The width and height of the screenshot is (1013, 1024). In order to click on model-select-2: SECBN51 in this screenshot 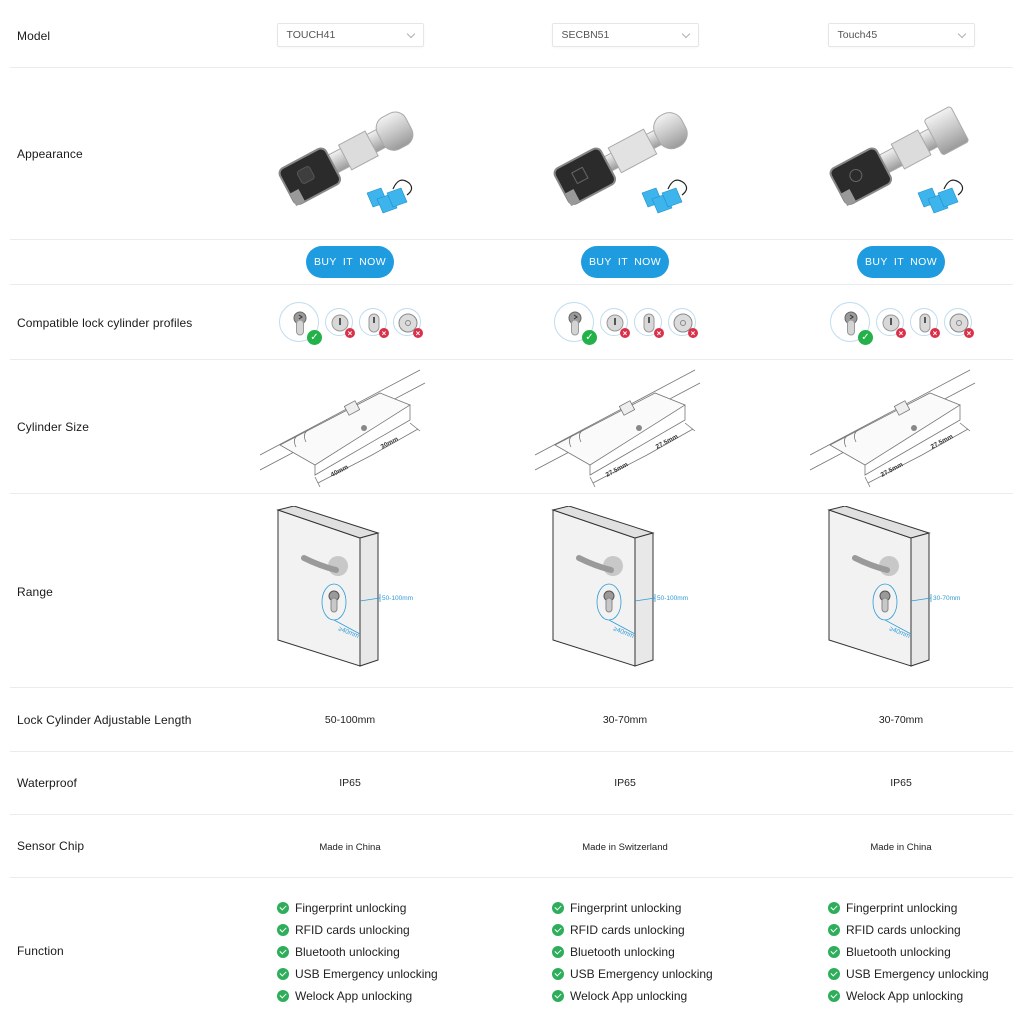, I will do `click(625, 35)`.